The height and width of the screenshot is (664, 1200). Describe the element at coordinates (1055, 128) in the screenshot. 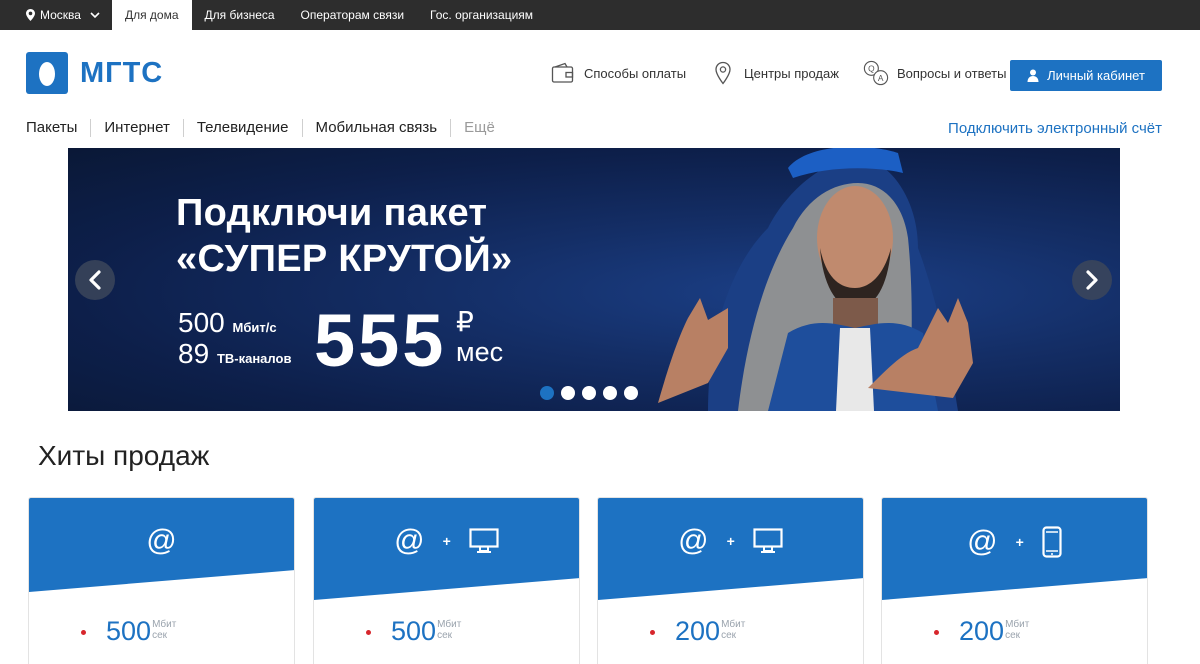

I see `e-bill-link: Подключить электронный счёт` at that location.